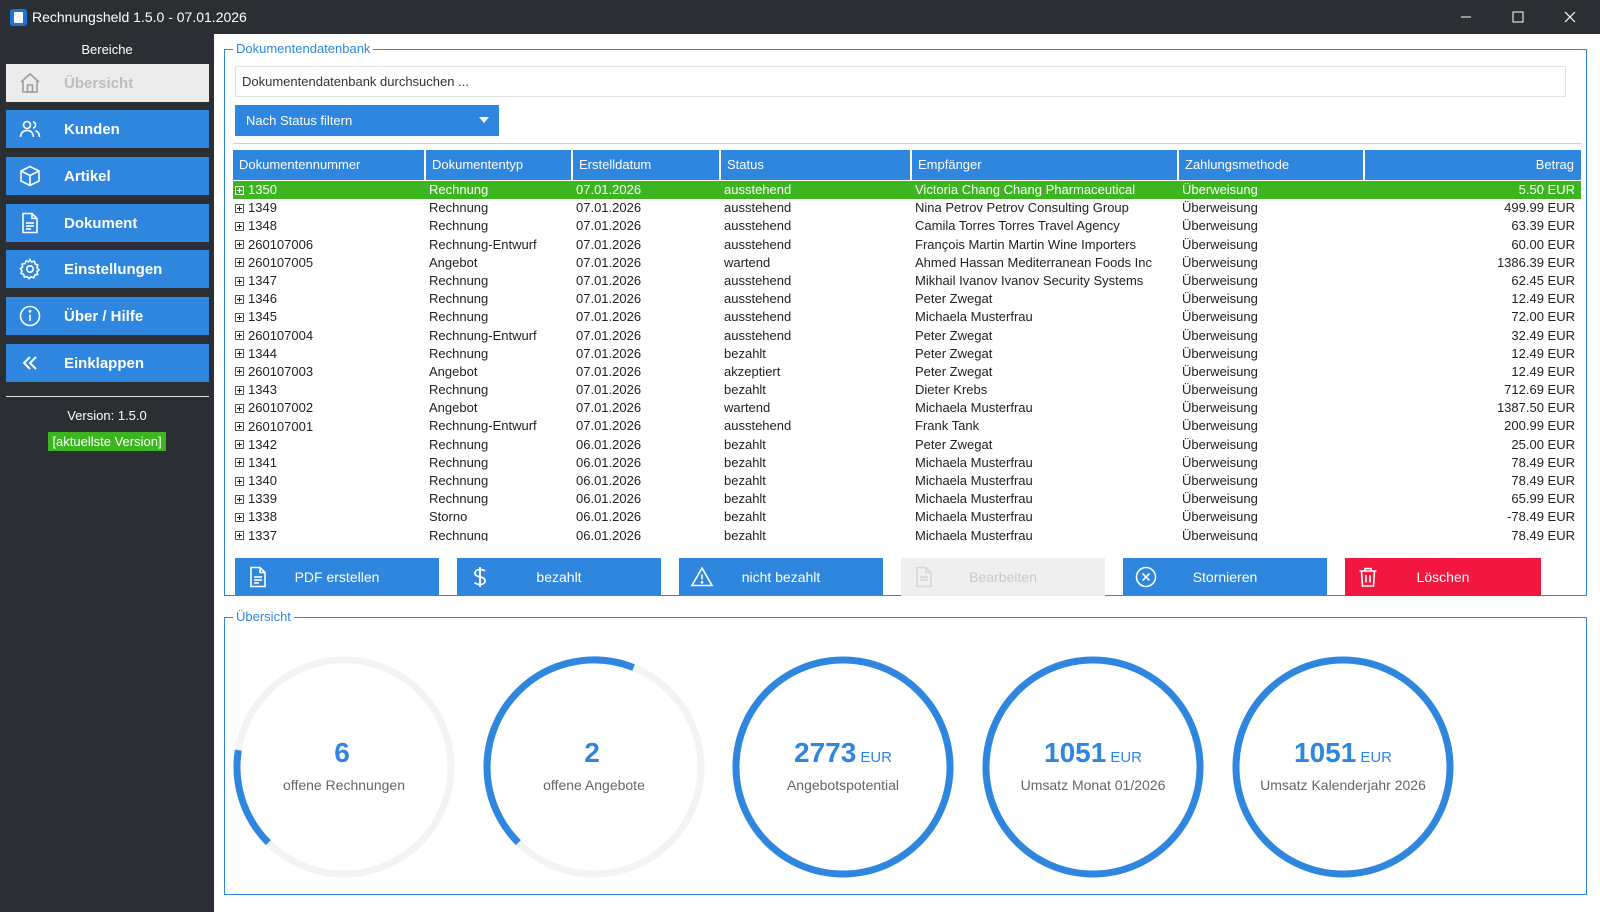 The height and width of the screenshot is (912, 1600). I want to click on sidebar-item-dokument: Dokument, so click(107, 223).